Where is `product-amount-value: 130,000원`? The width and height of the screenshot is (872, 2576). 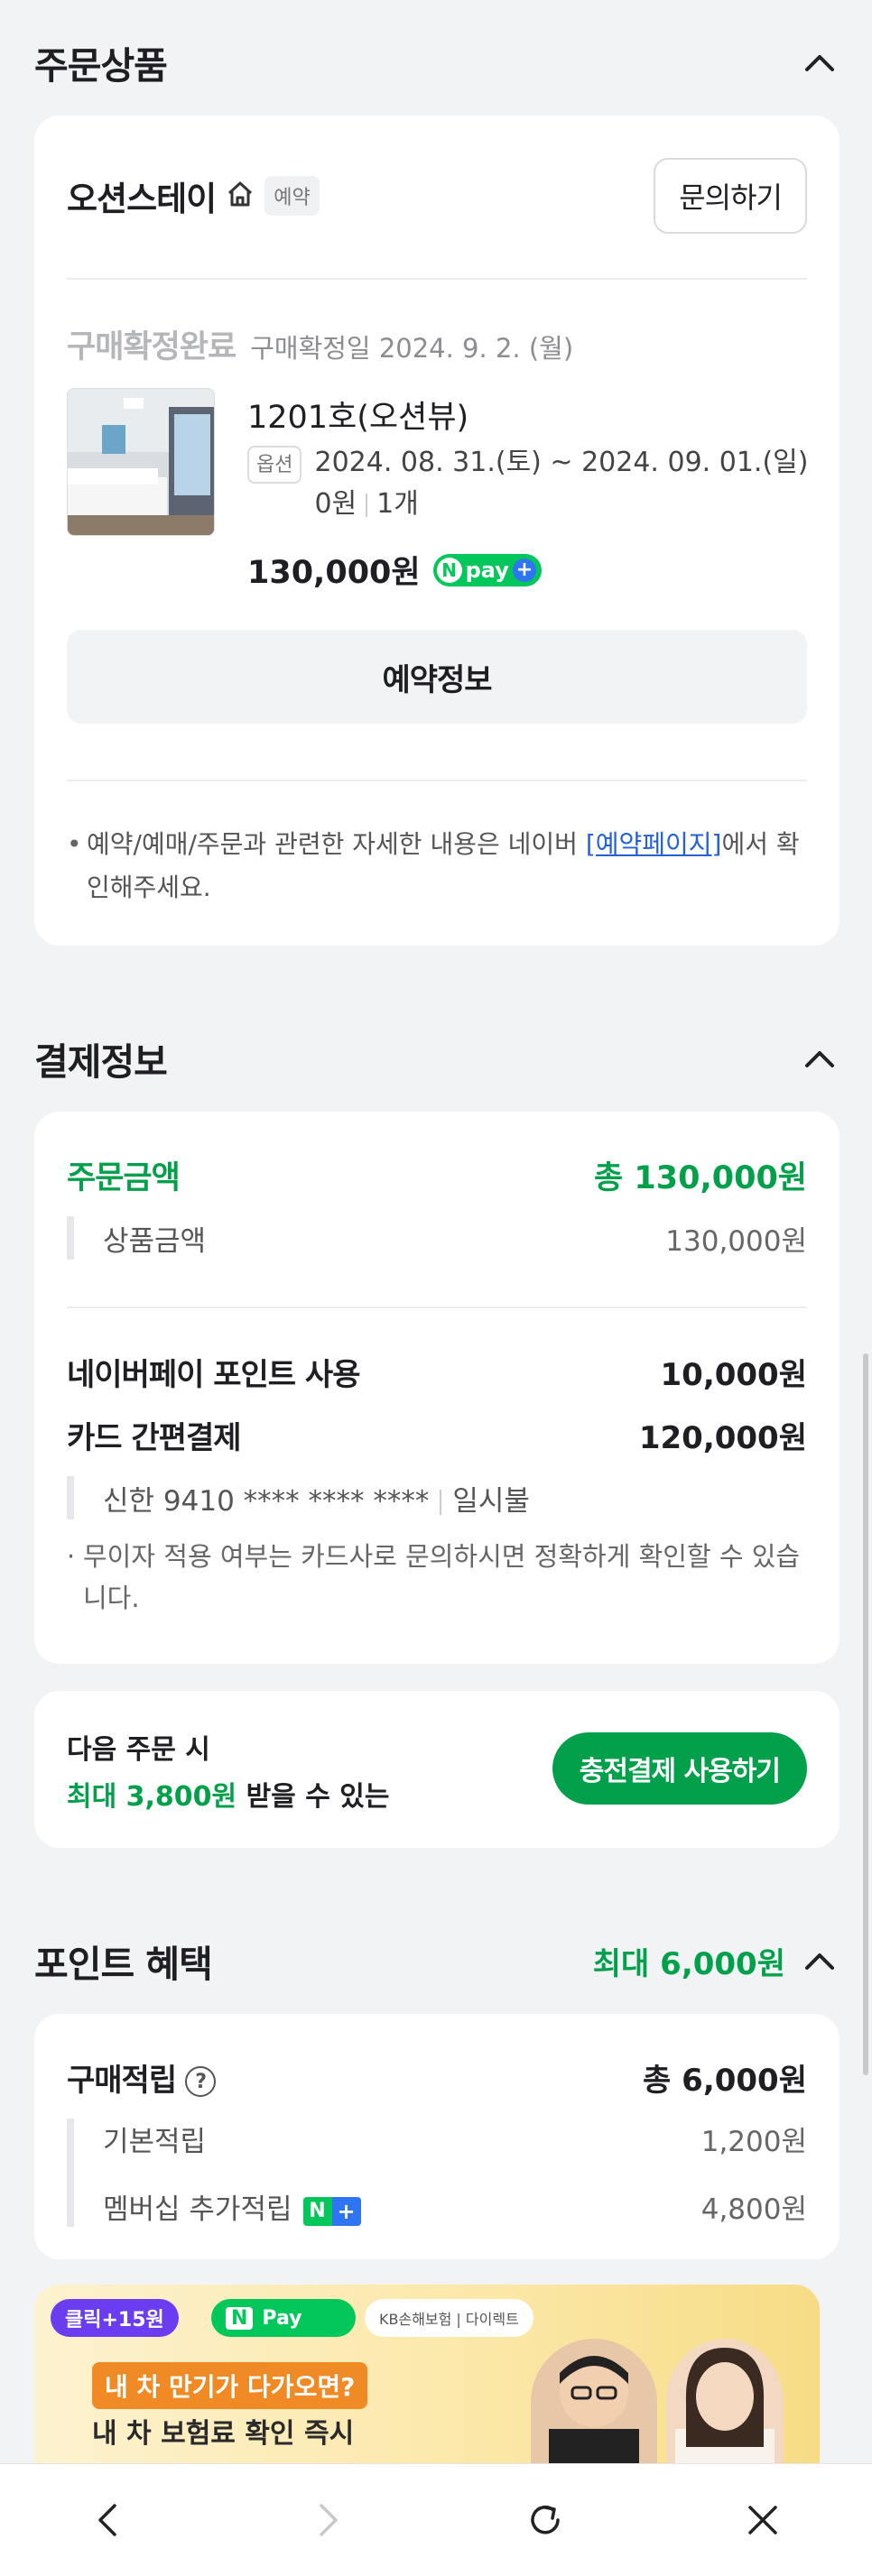 product-amount-value: 130,000원 is located at coordinates (736, 1241).